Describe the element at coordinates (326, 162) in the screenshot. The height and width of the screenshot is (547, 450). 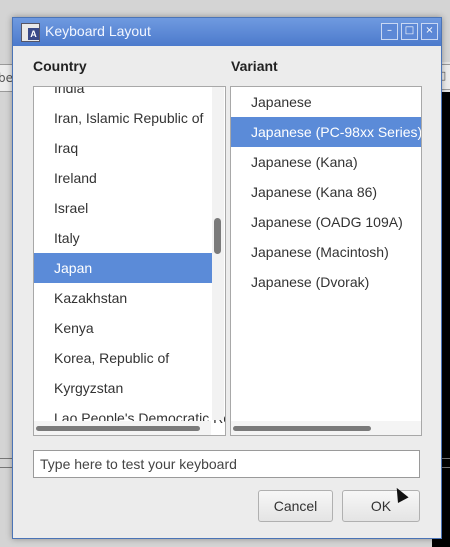
I see `variant-list-item: Japanese (Kana)` at that location.